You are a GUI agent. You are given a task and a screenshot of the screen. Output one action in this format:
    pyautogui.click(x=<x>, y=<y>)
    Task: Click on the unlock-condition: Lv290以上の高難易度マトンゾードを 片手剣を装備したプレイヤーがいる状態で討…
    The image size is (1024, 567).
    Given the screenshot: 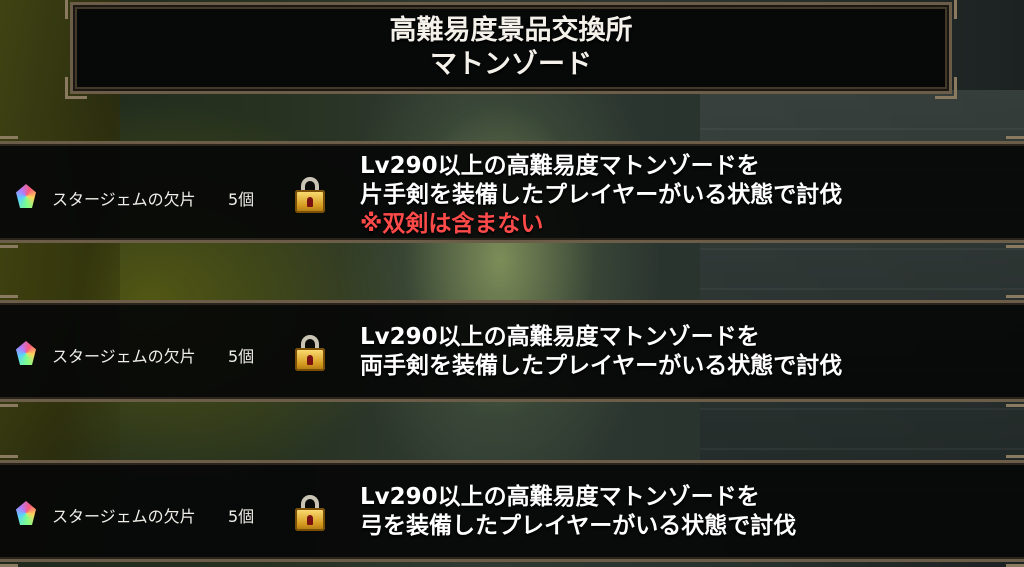 What is the action you would take?
    pyautogui.click(x=601, y=195)
    